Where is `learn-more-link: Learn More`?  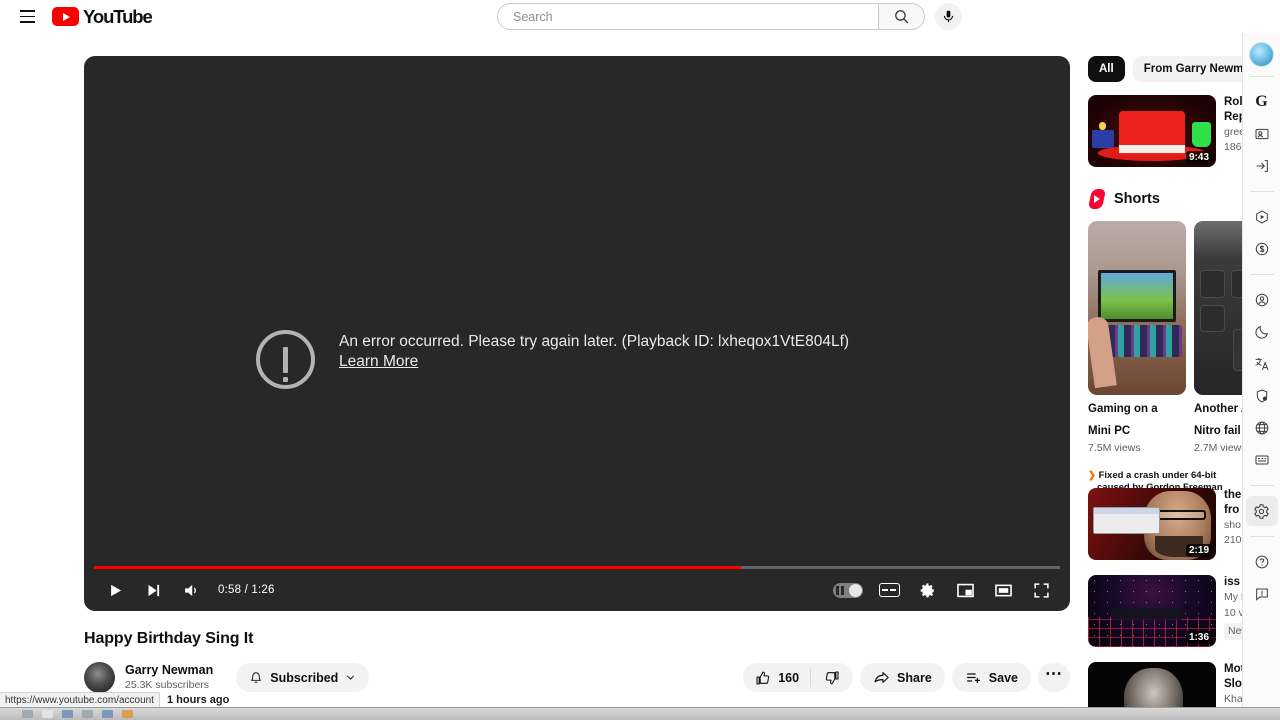 learn-more-link: Learn More is located at coordinates (378, 362).